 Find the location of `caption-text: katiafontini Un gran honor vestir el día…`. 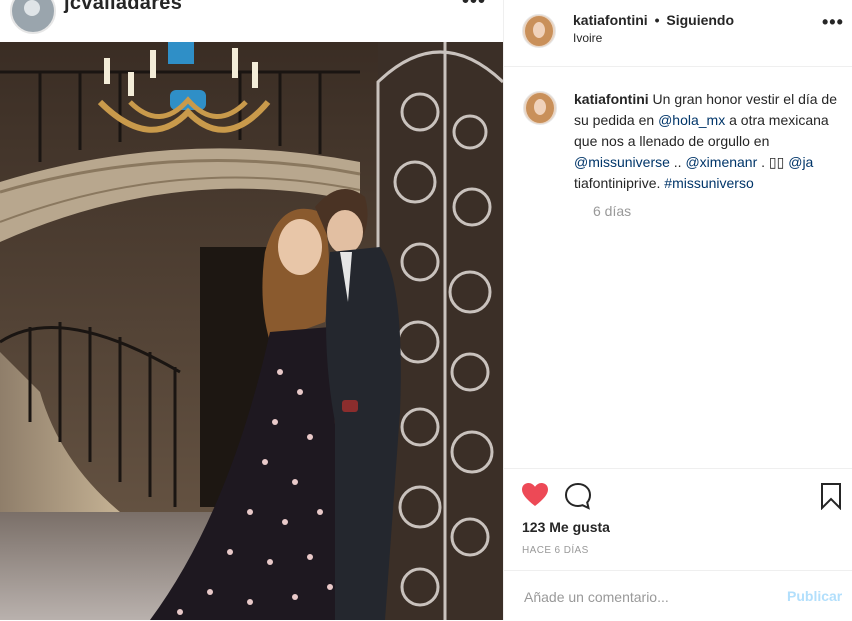

caption-text: katiafontini Un gran honor vestir el día… is located at coordinates (709, 141).